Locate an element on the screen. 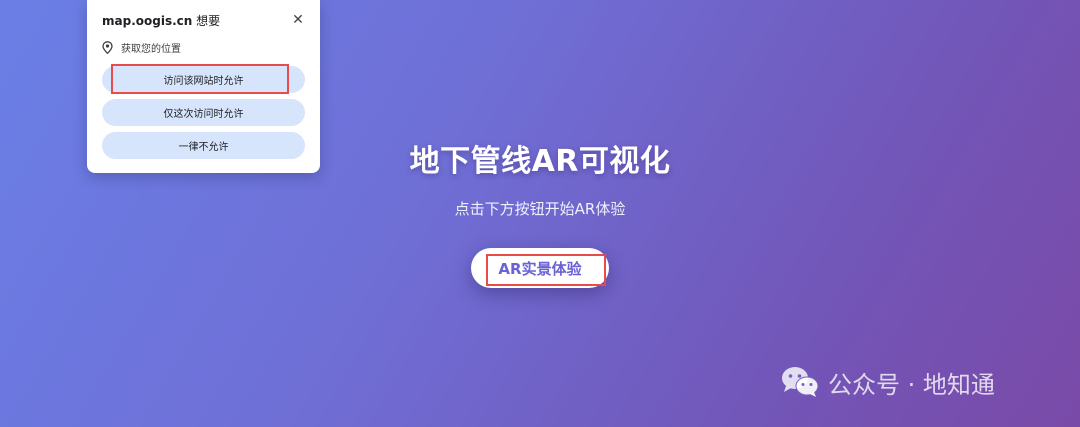 The image size is (1080, 427). watermark-text: 公众号 · 地知通 is located at coordinates (911, 384).